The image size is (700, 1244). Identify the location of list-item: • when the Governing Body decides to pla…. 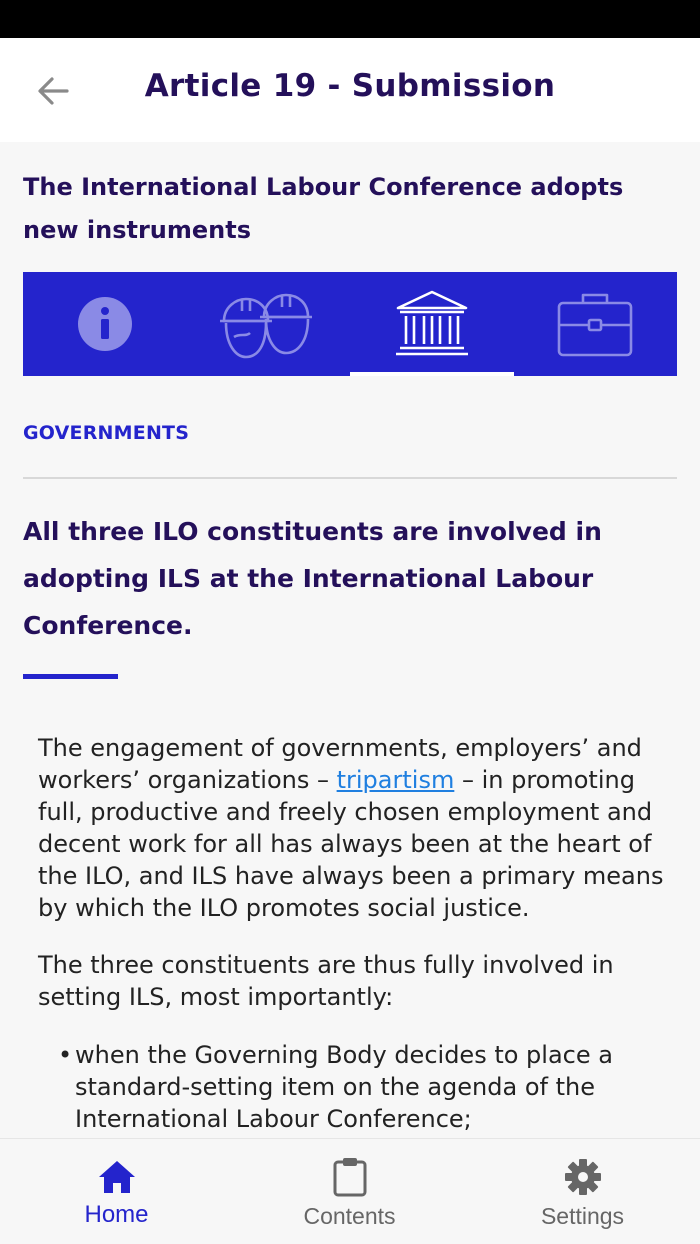
(358, 1087).